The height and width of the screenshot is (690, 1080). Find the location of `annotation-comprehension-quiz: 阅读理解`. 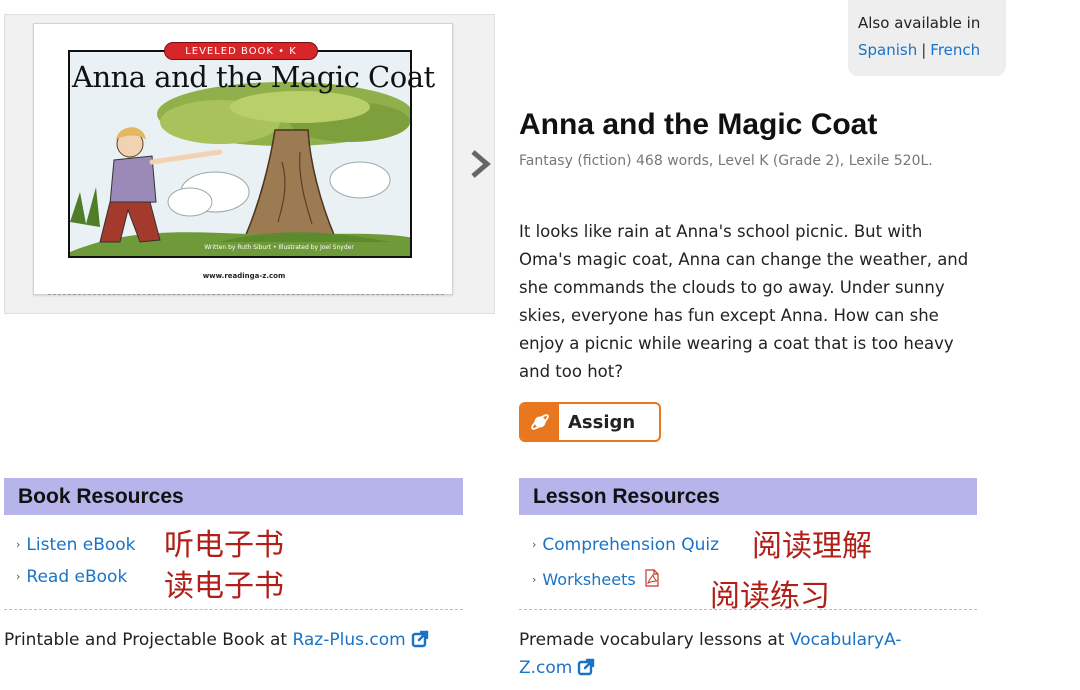

annotation-comprehension-quiz: 阅读理解 is located at coordinates (812, 546).